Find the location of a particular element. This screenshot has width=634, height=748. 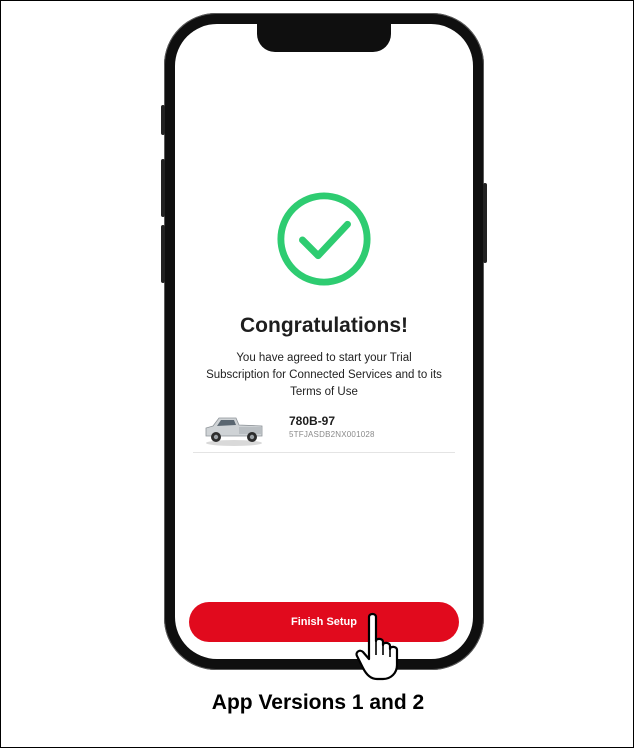

vehicle-row: 780B-97 5TFJASDB2NX001028 is located at coordinates (324, 428).